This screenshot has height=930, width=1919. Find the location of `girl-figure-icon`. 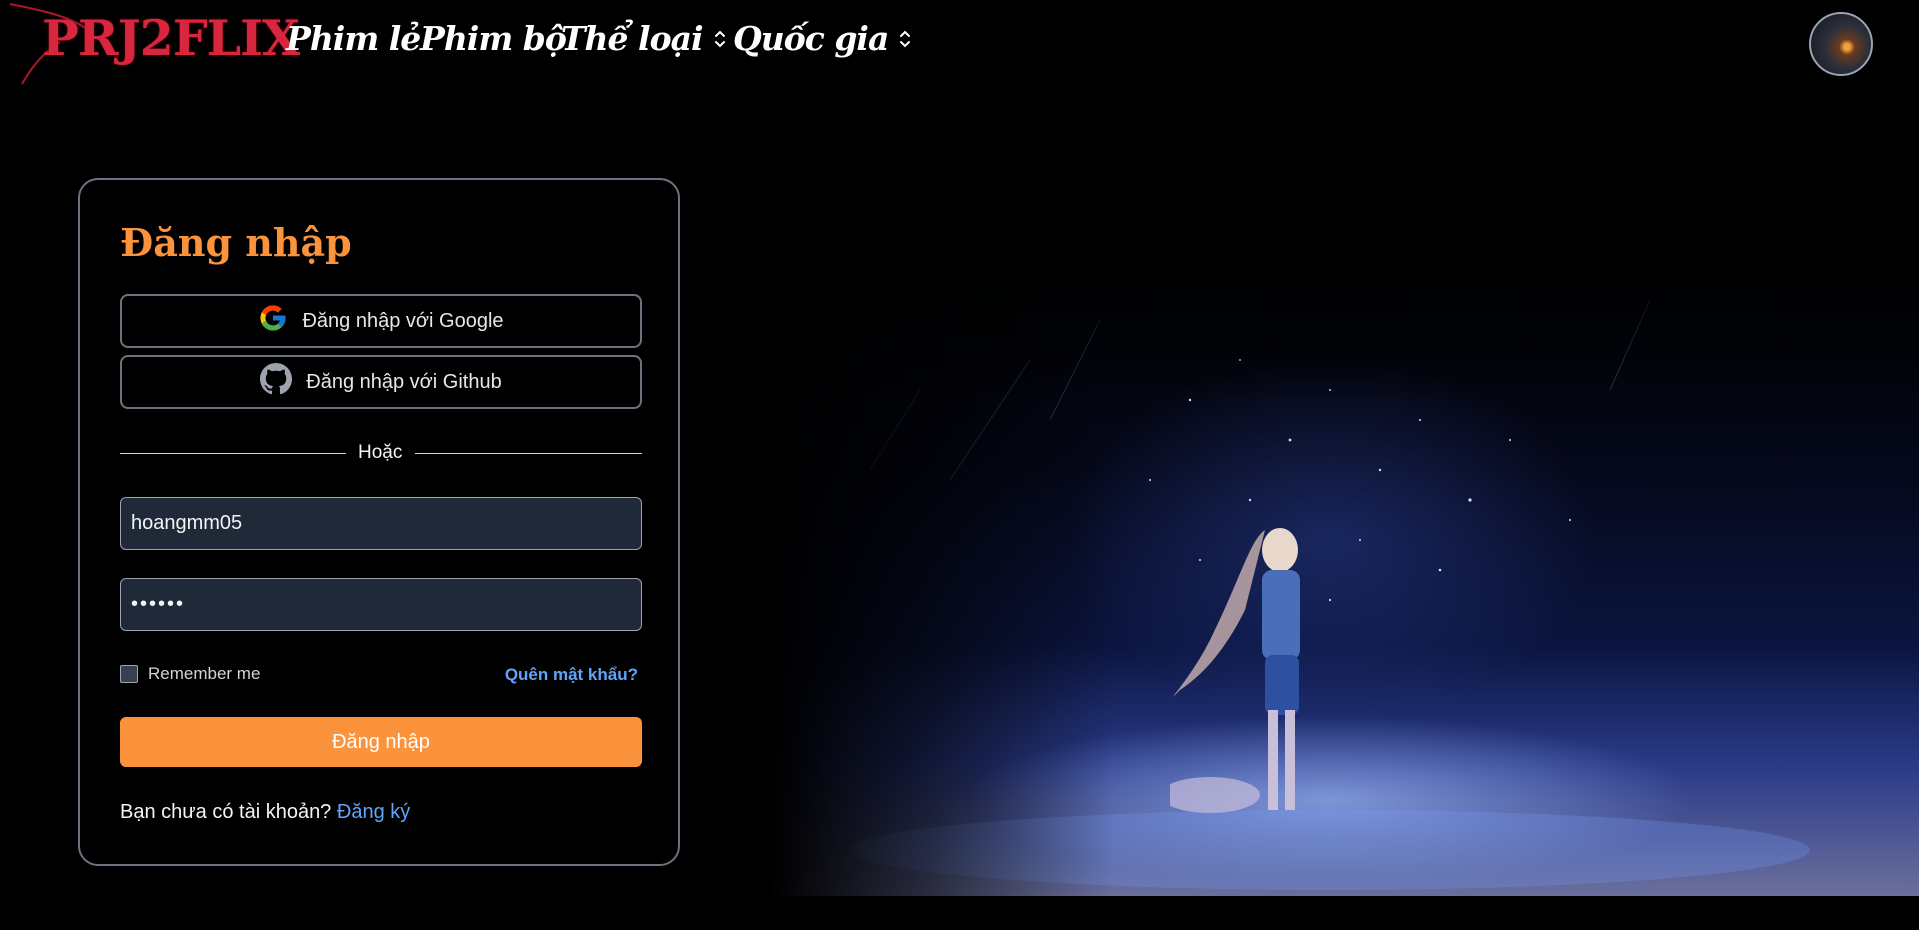

girl-figure-icon is located at coordinates (1235, 670).